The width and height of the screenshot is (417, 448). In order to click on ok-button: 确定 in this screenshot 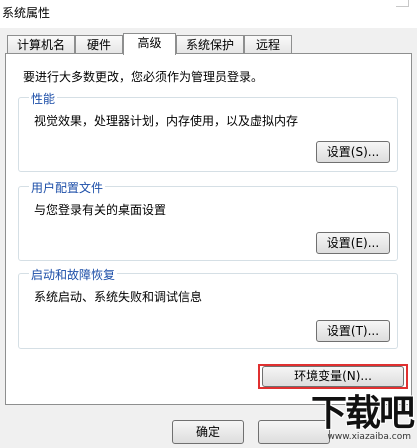, I will do `click(208, 432)`.